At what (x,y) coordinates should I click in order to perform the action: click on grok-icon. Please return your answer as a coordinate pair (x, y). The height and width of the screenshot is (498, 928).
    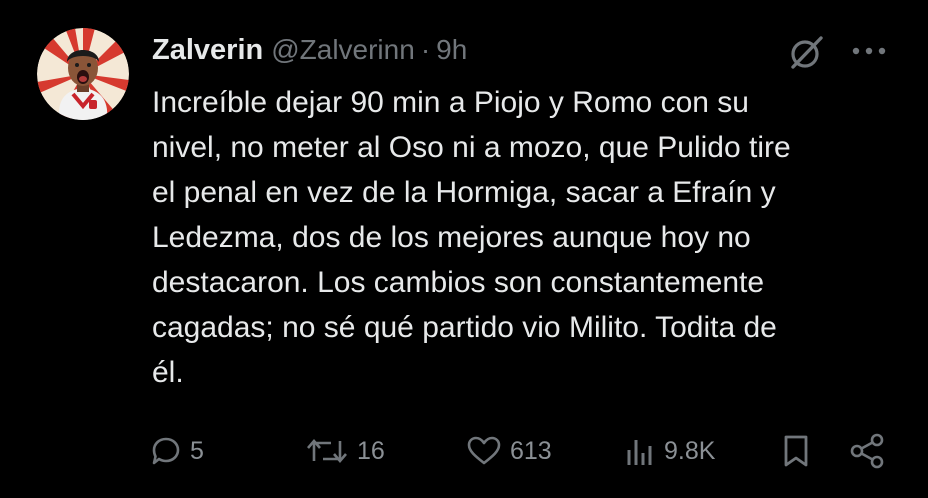
    Looking at the image, I should click on (807, 52).